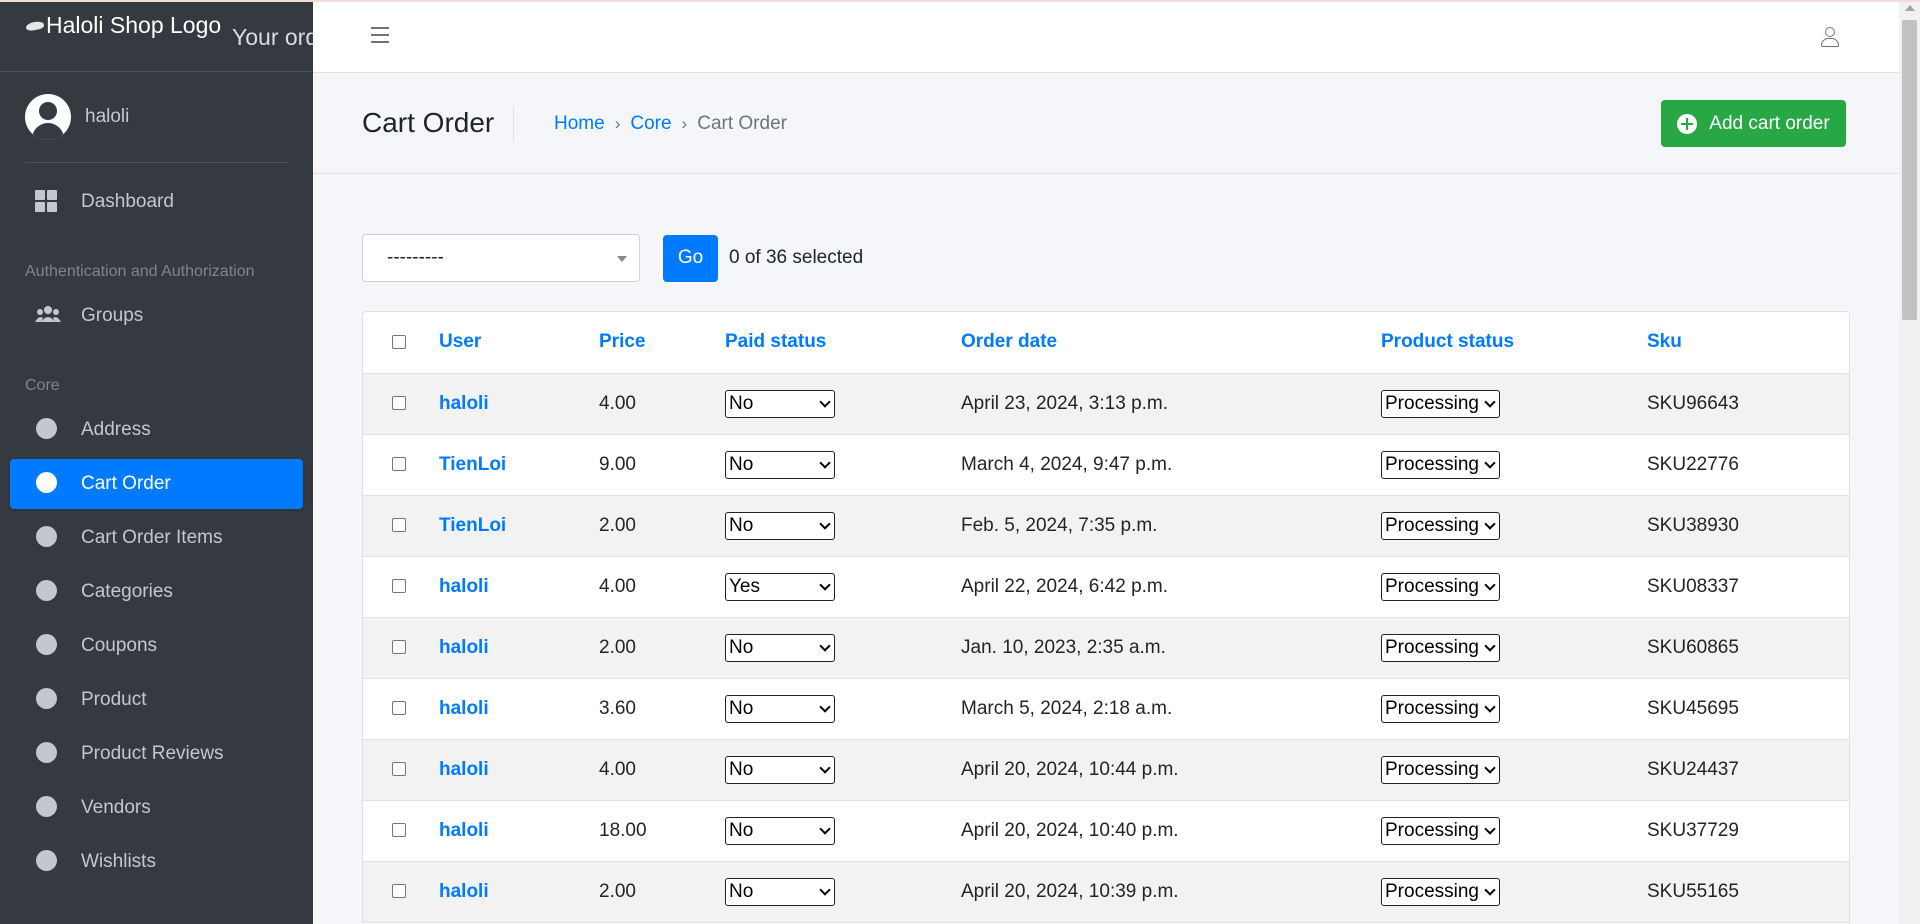  What do you see at coordinates (519, 343) in the screenshot?
I see `column-header-user: User` at bounding box center [519, 343].